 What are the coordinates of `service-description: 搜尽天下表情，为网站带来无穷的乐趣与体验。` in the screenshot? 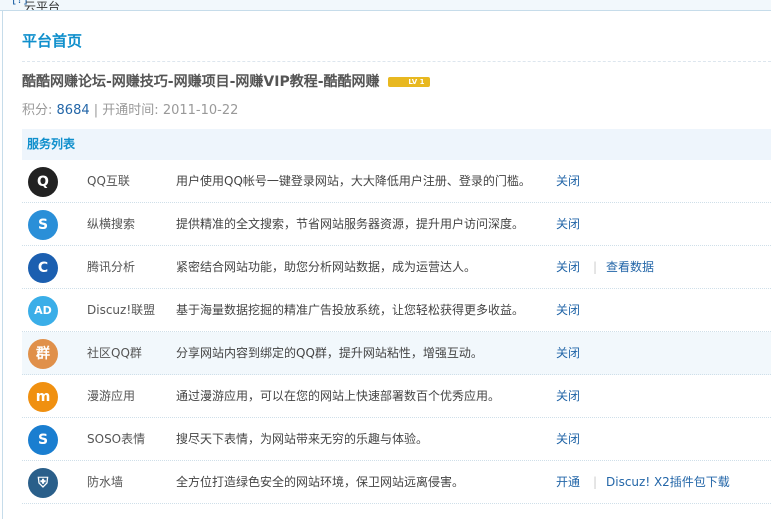 It's located at (302, 439).